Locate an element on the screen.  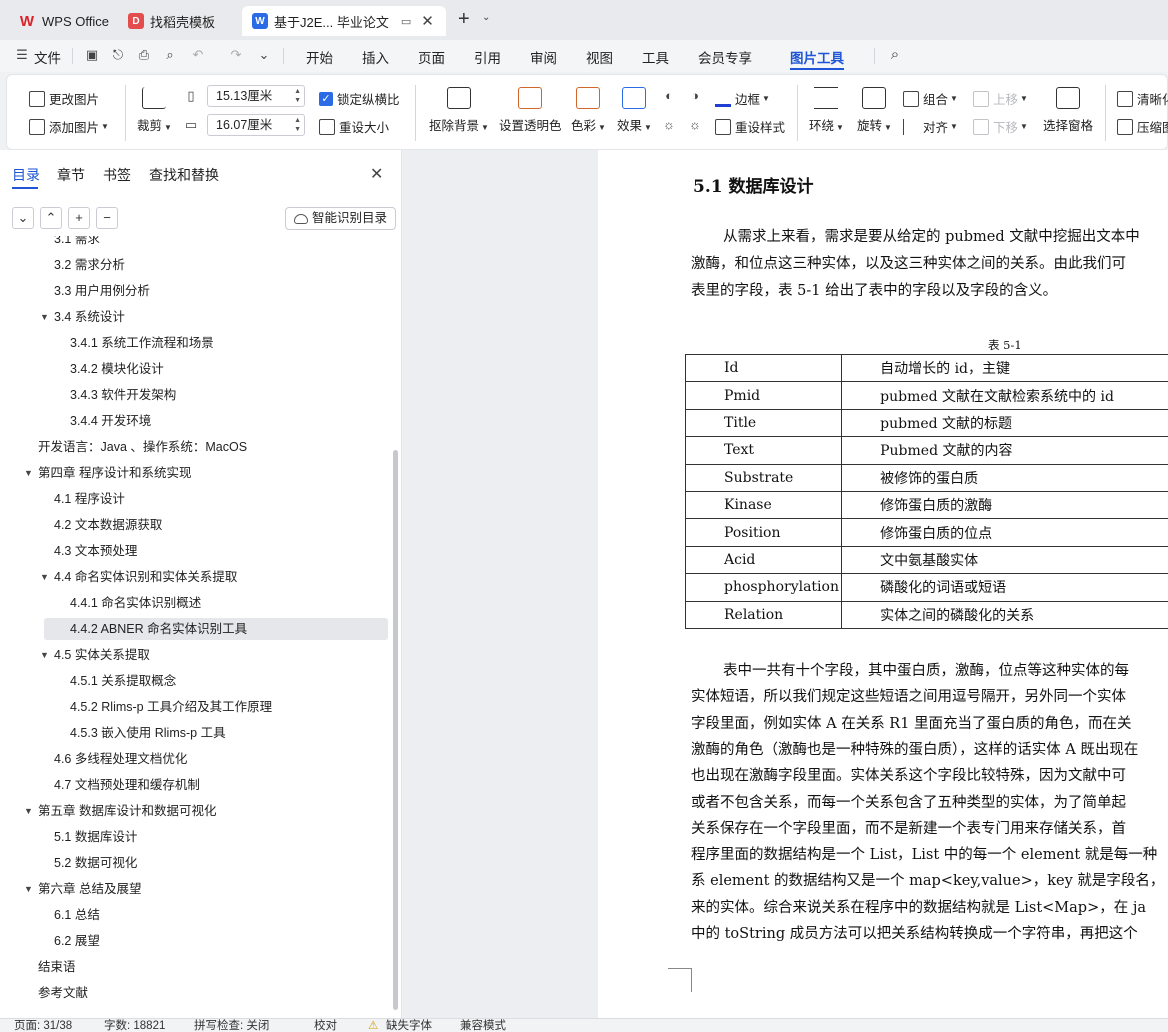
wrap-text-button: 环绕 ▼ is located at coordinates (826, 110).